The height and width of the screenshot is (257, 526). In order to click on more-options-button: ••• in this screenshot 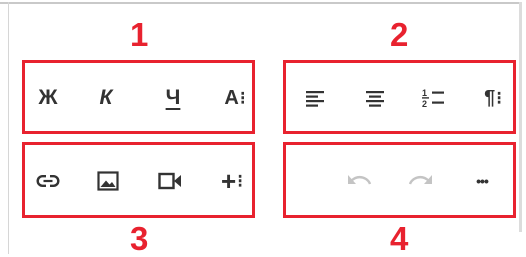, I will do `click(482, 181)`.